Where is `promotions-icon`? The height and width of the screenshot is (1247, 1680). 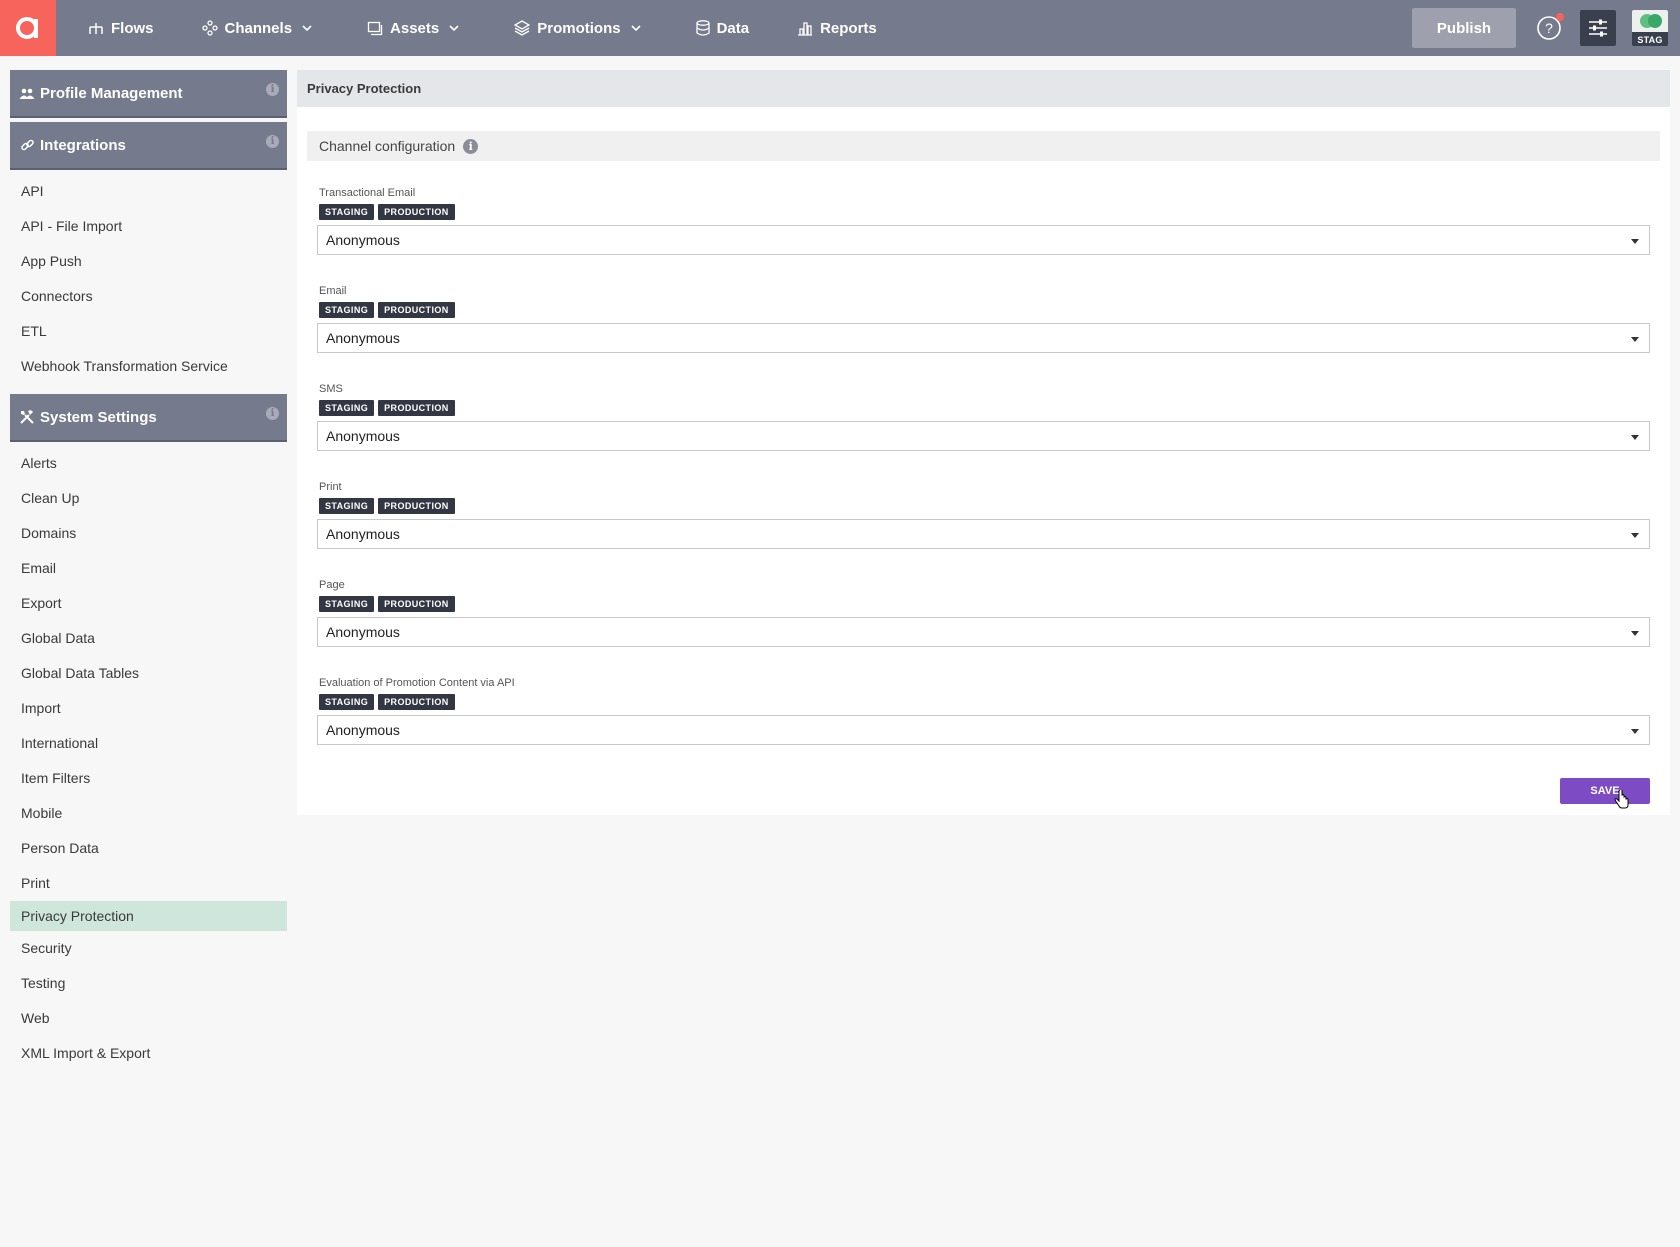 promotions-icon is located at coordinates (525, 28).